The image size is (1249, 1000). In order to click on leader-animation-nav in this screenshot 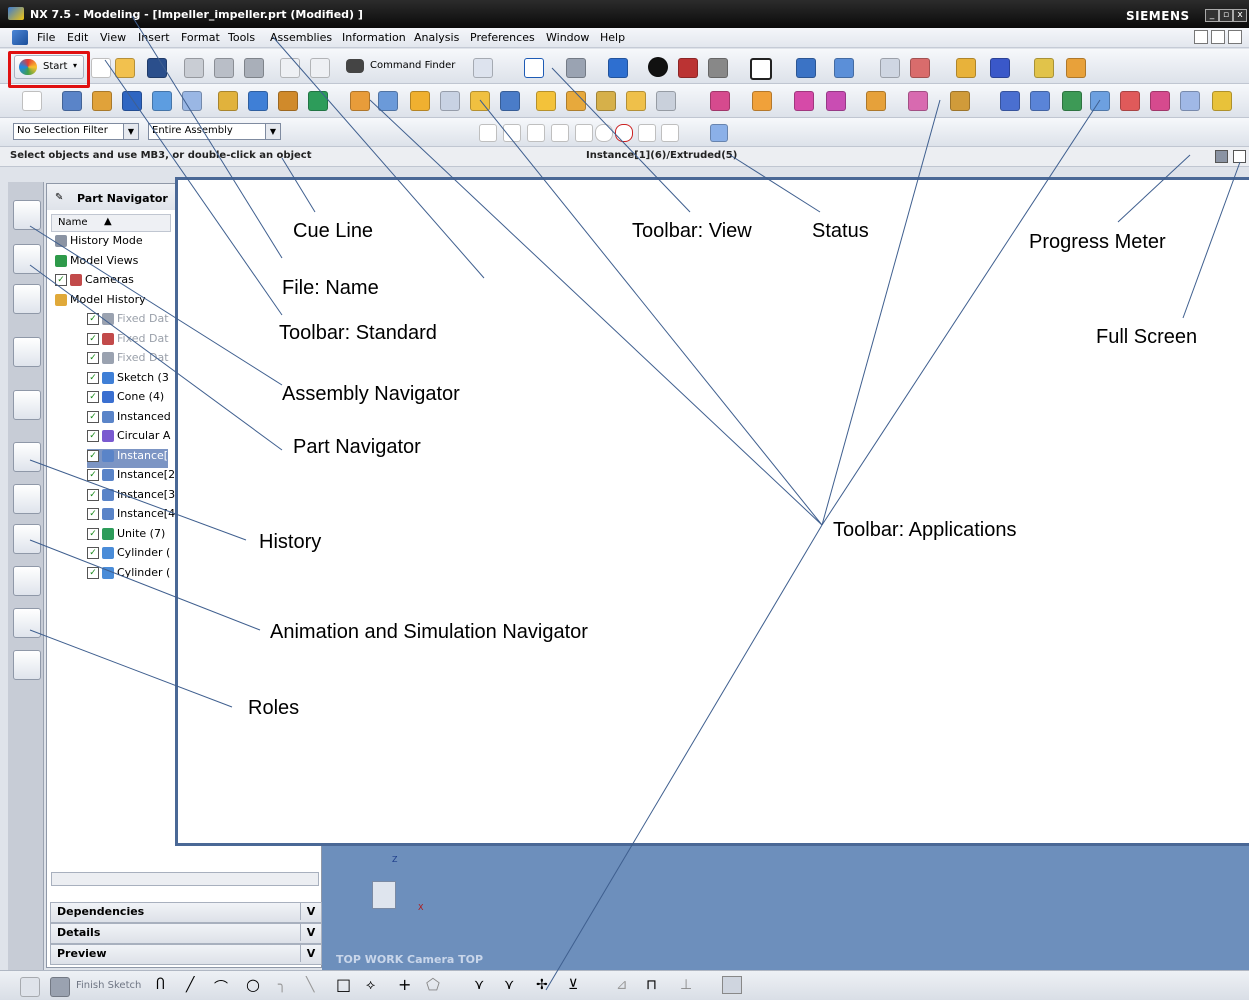, I will do `click(145, 585)`.